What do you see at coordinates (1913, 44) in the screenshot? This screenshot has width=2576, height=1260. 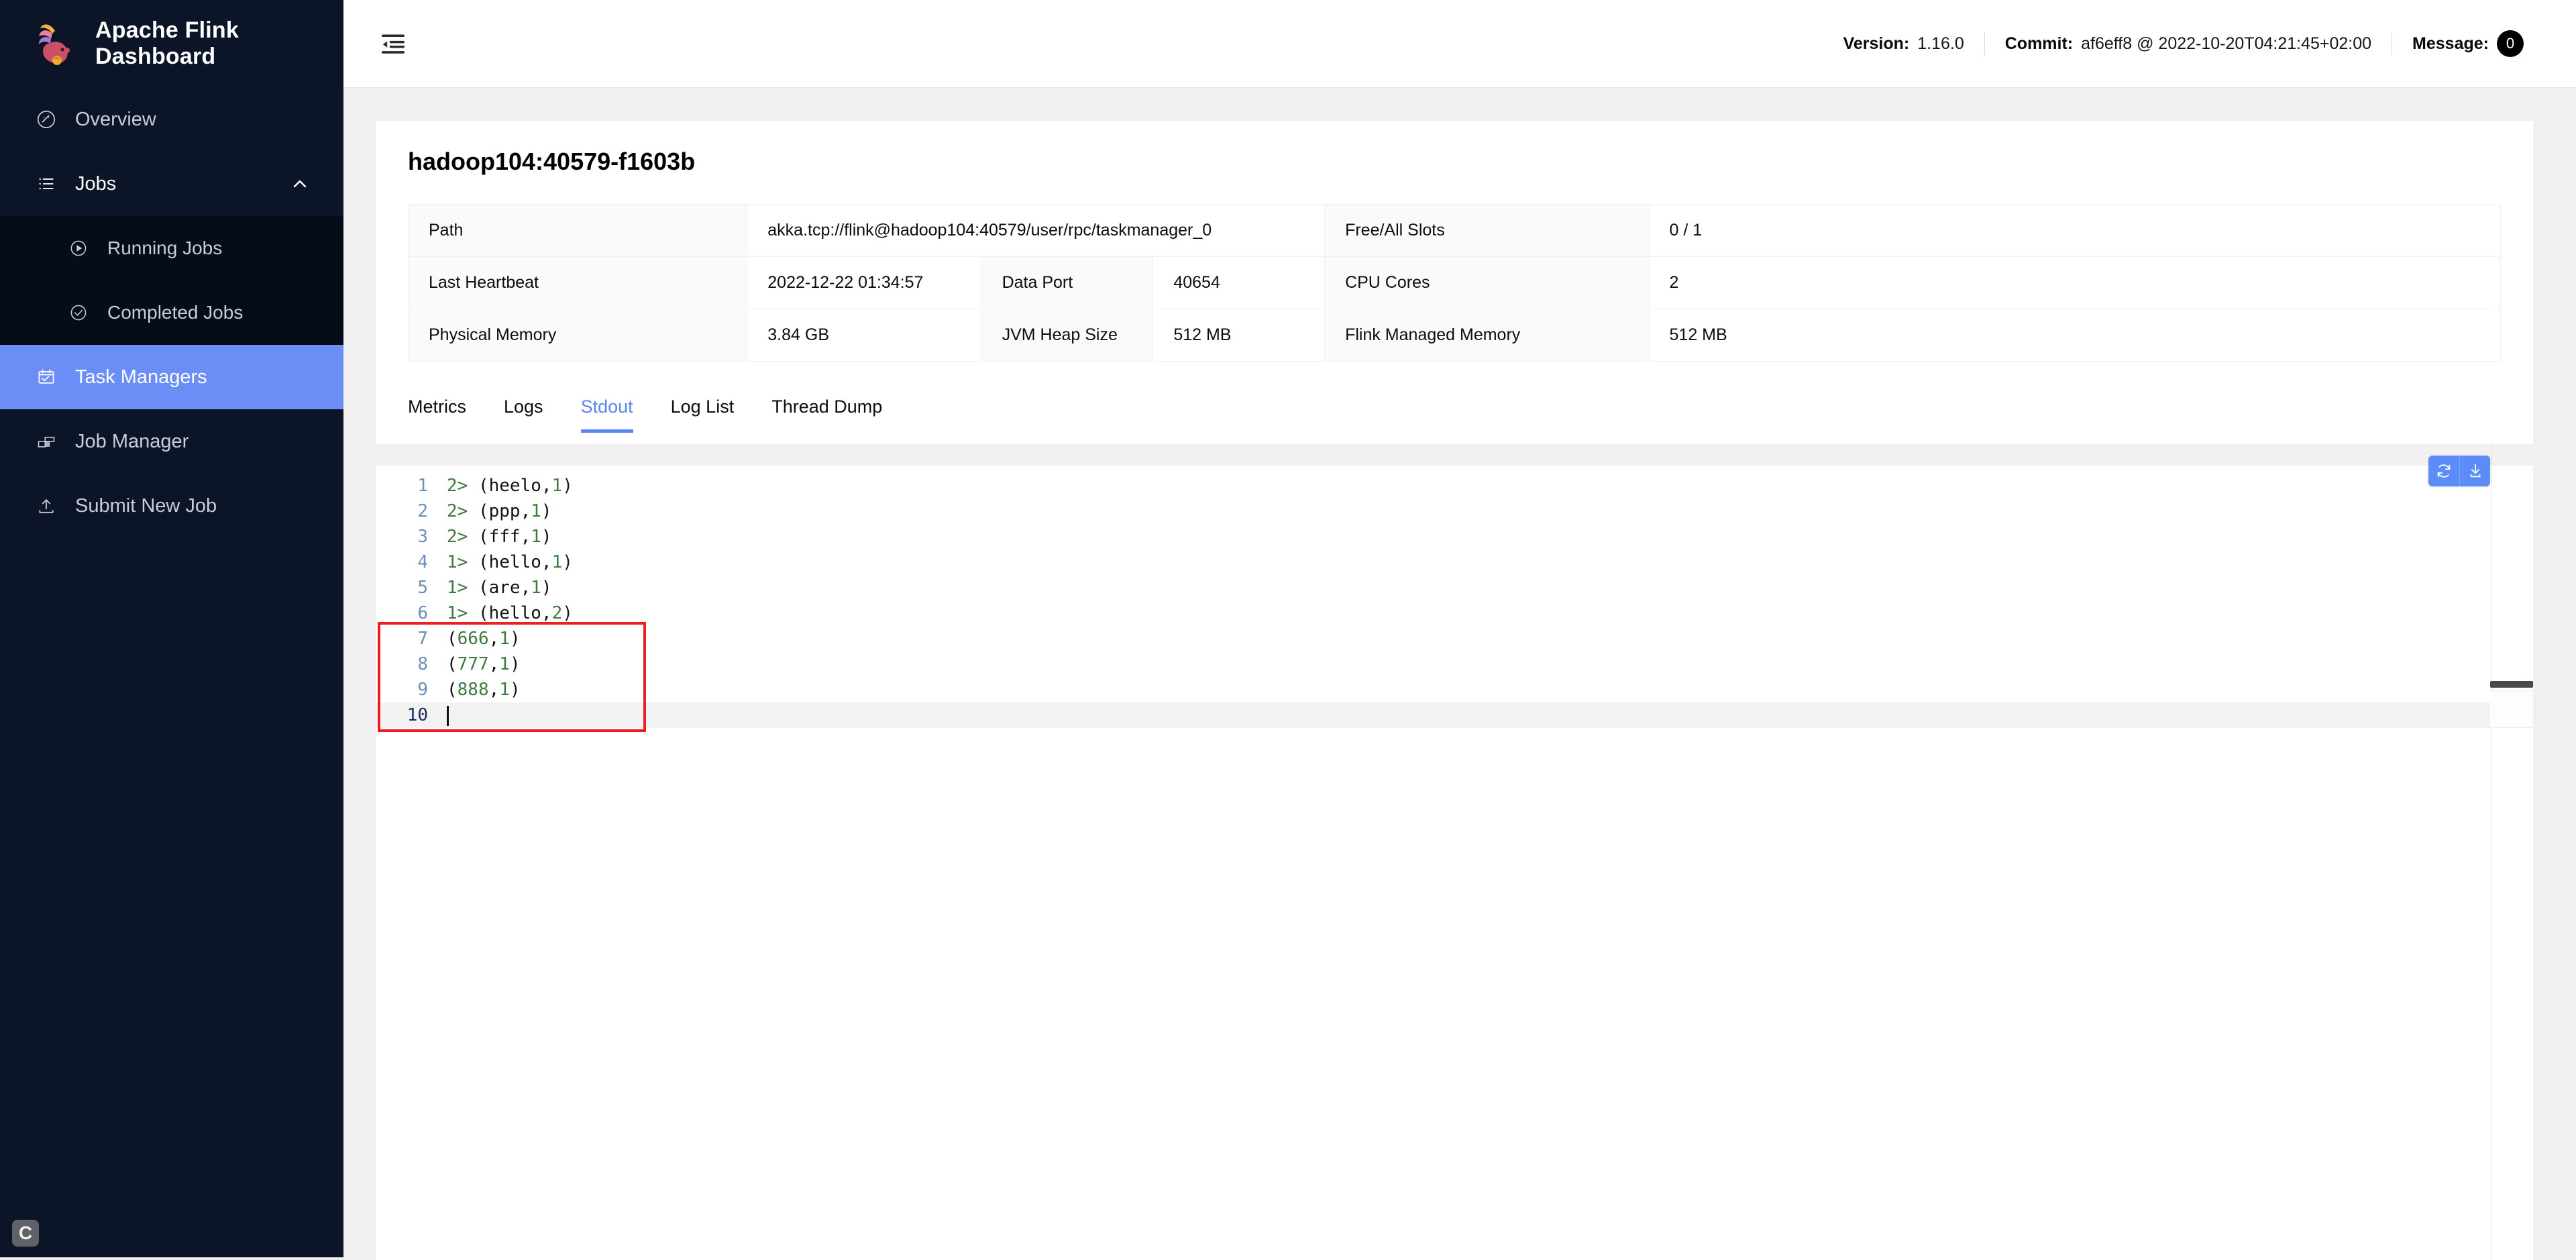 I see `version-group: Version: 1.16.0` at bounding box center [1913, 44].